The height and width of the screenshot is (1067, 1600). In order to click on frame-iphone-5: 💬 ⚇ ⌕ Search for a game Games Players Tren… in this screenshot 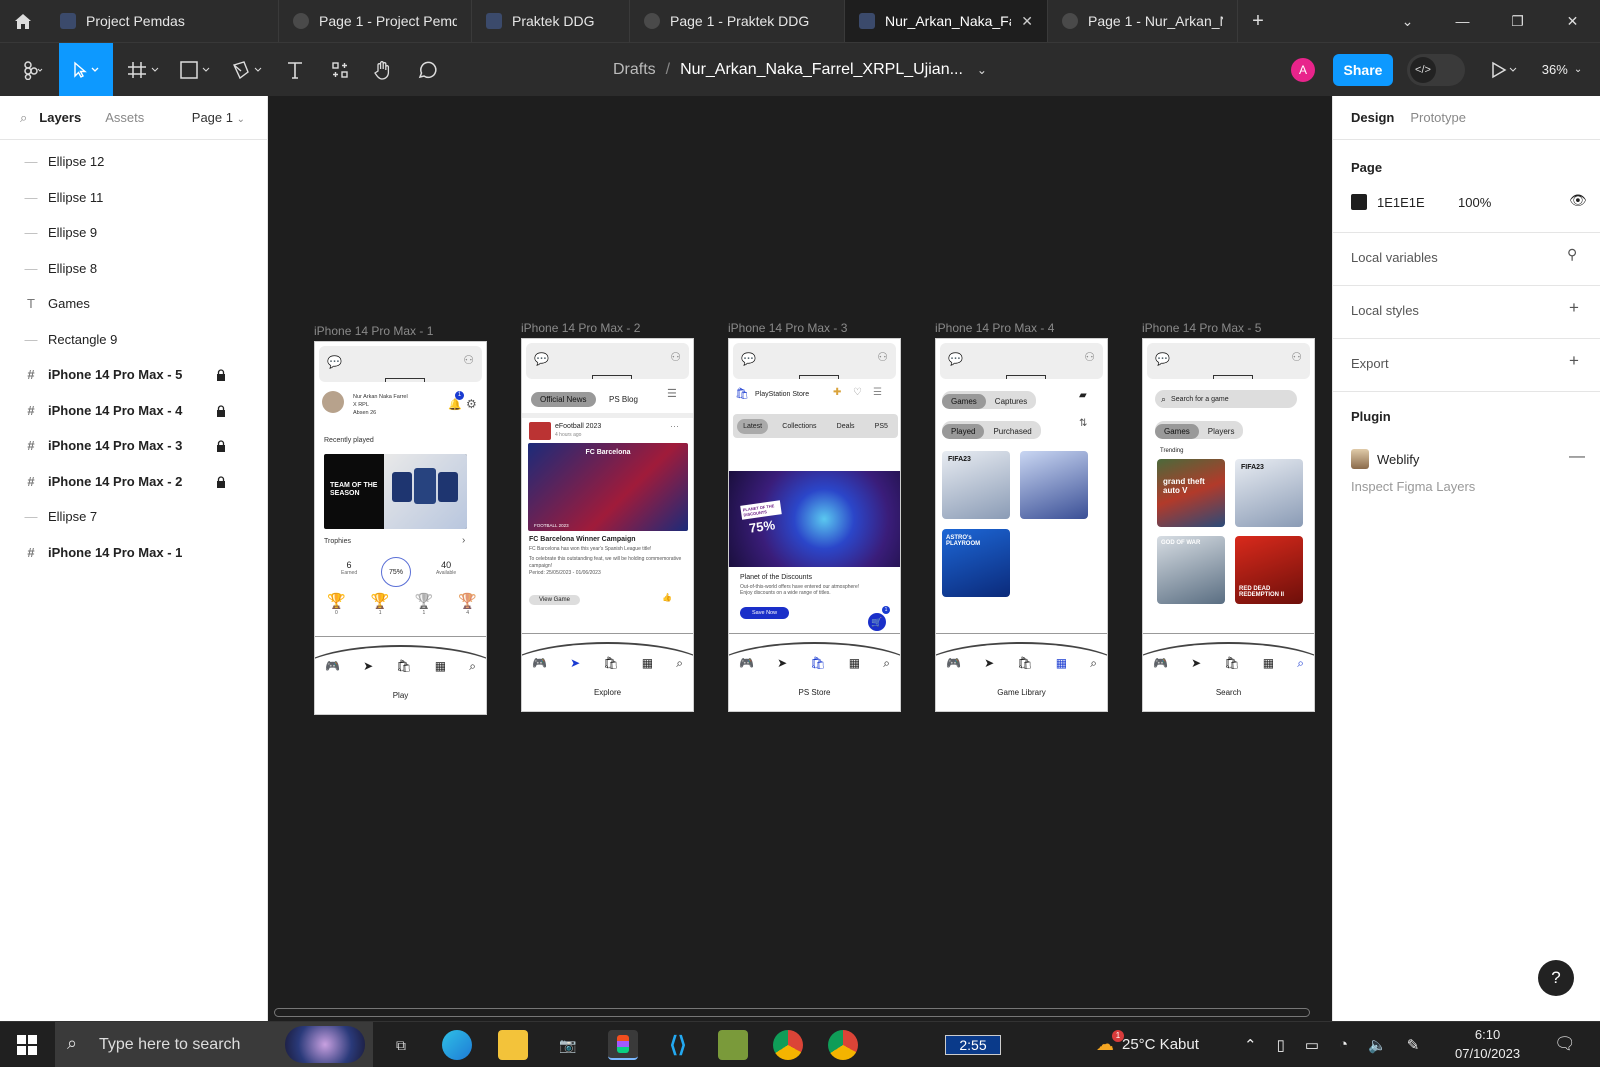, I will do `click(1228, 525)`.